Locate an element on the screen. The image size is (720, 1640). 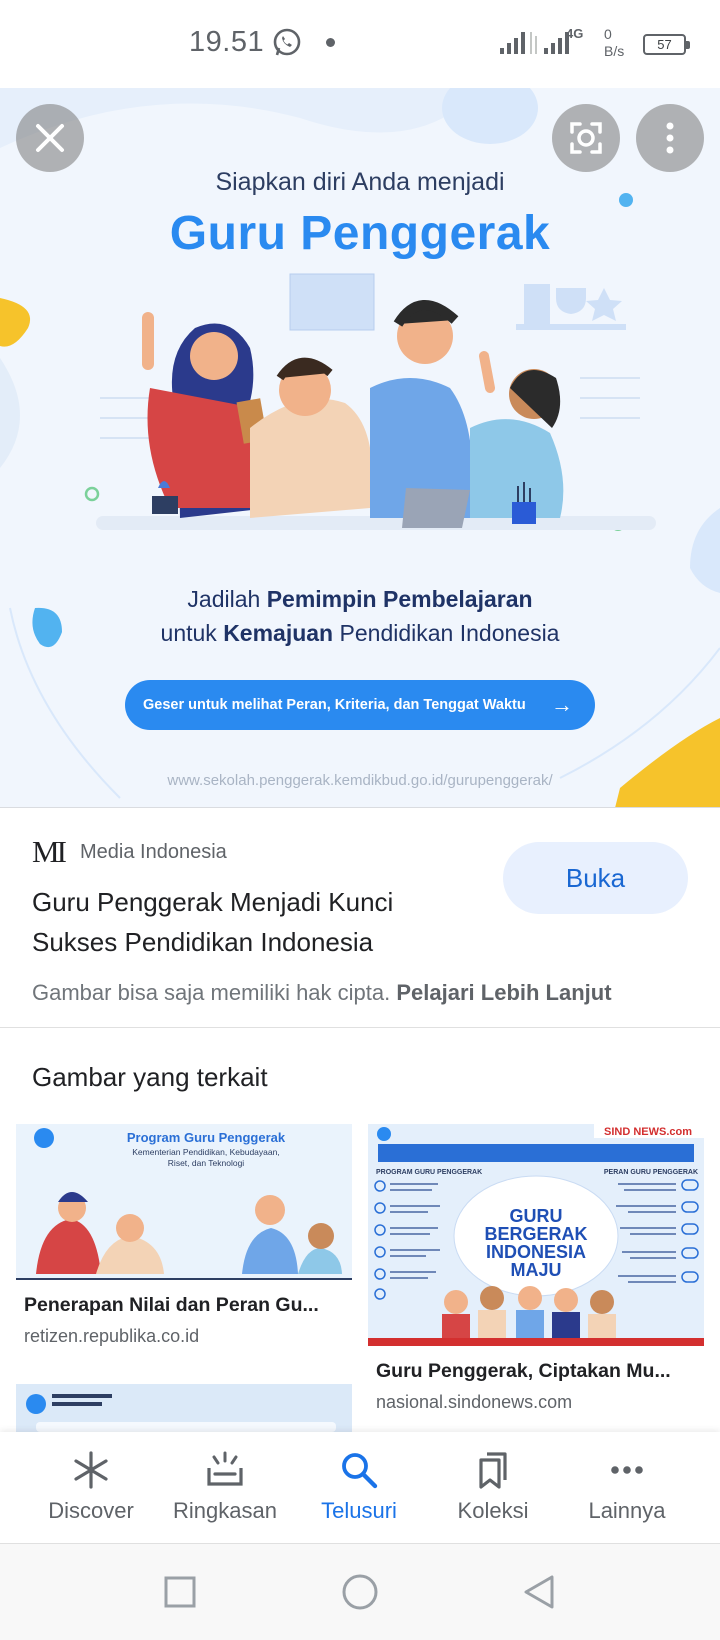
hero-intro-text: Siapkan diri Anda menjadi is located at coordinates (360, 182).